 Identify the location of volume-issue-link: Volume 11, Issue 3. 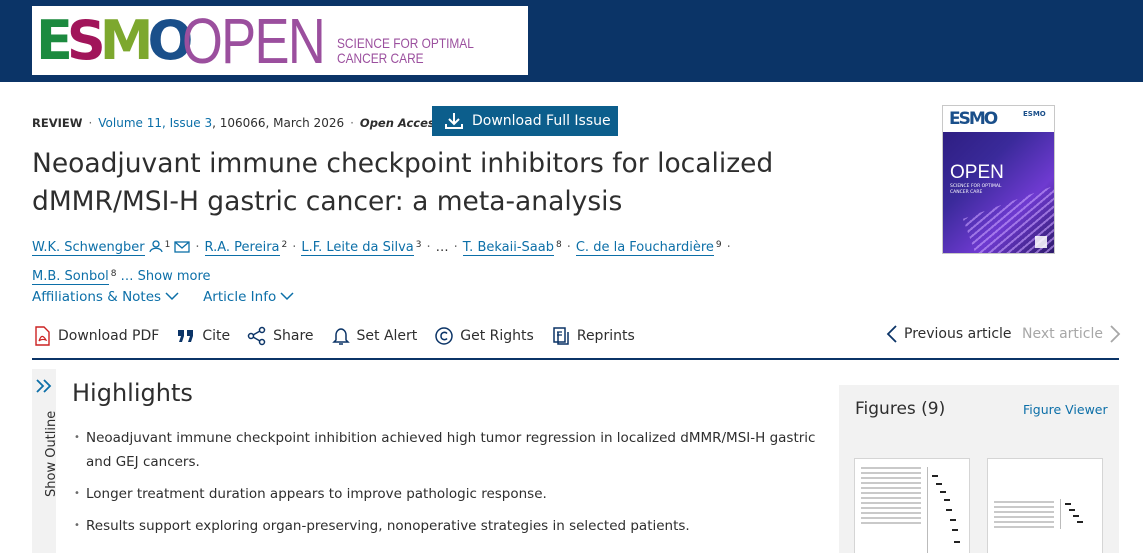
(155, 123).